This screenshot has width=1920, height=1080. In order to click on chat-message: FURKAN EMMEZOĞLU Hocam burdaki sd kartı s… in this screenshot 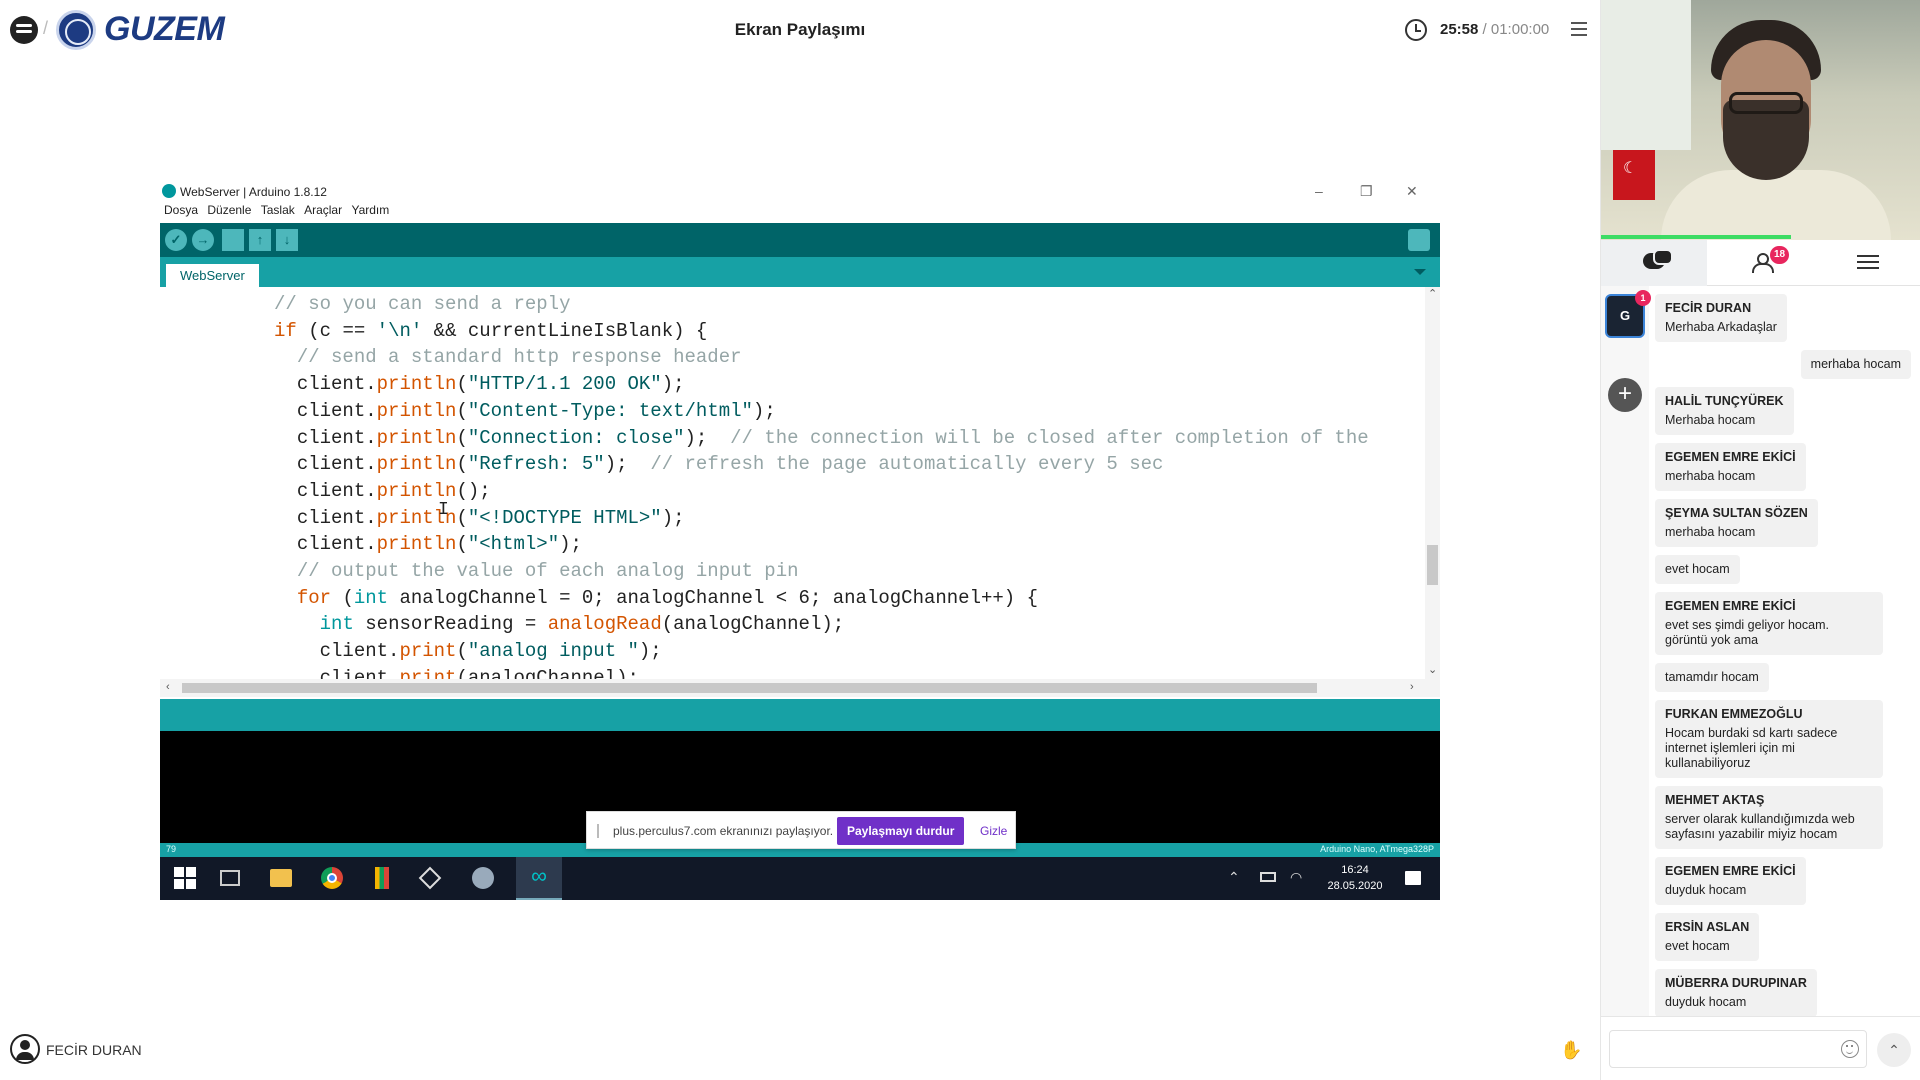, I will do `click(1769, 739)`.